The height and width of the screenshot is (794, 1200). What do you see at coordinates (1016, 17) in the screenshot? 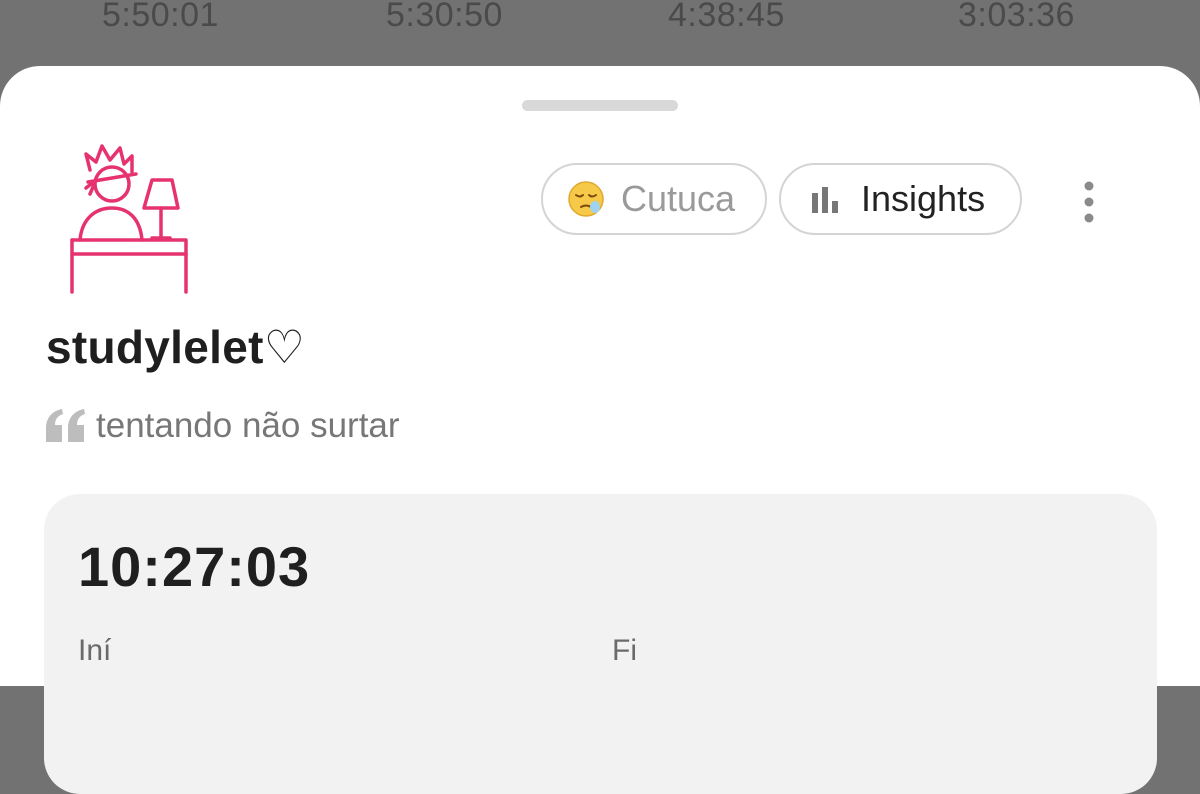
I see `background-timer: 3:03:36` at bounding box center [1016, 17].